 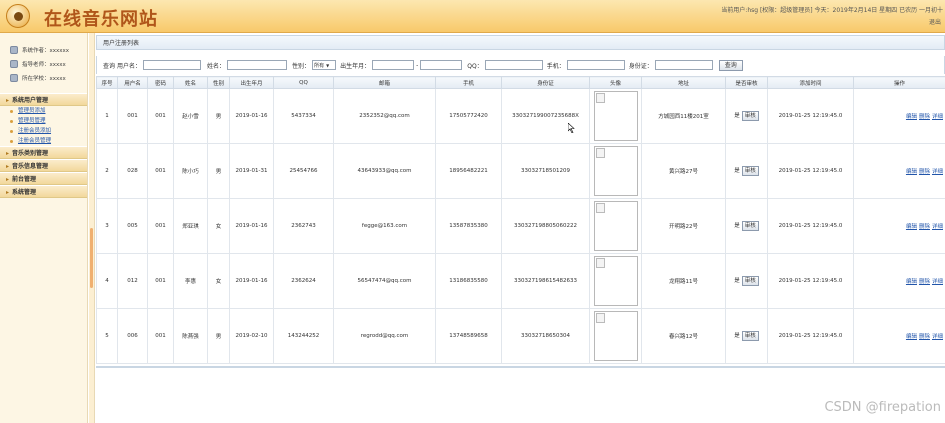 What do you see at coordinates (393, 65) in the screenshot?
I see `birth-start-input` at bounding box center [393, 65].